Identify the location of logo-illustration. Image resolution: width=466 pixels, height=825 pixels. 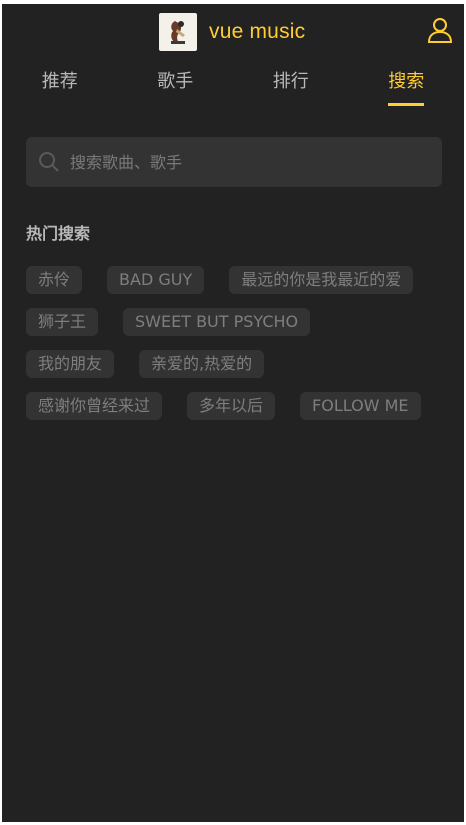
(178, 32).